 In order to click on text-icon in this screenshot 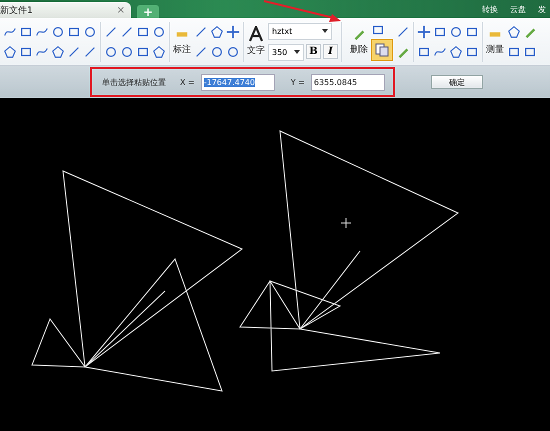, I will do `click(256, 34)`.